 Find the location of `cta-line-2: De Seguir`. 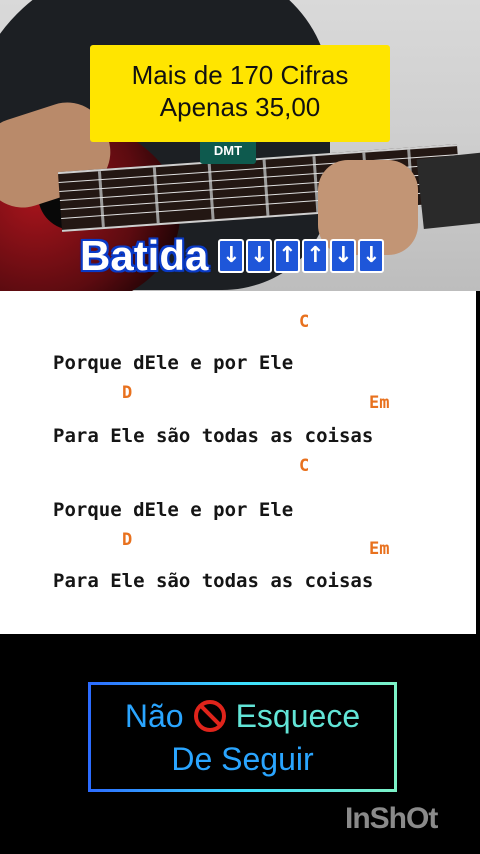

cta-line-2: De Seguir is located at coordinates (242, 759).